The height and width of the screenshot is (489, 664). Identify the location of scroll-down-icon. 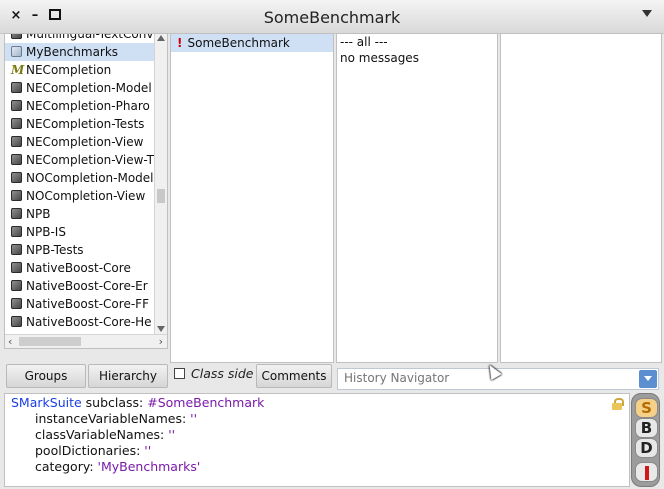
(161, 329).